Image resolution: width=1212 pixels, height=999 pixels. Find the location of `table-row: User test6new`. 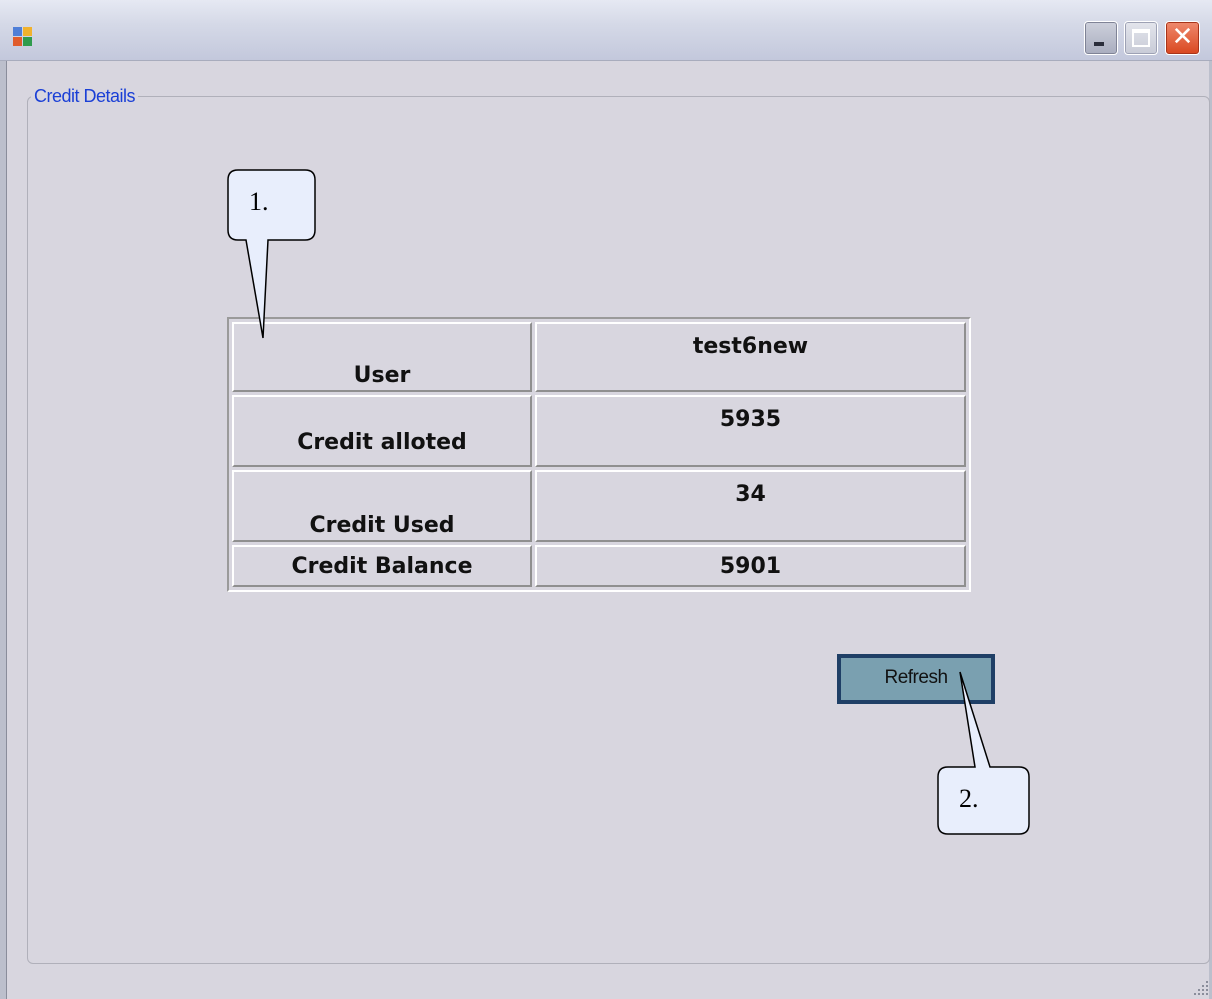

table-row: User test6new is located at coordinates (599, 357).